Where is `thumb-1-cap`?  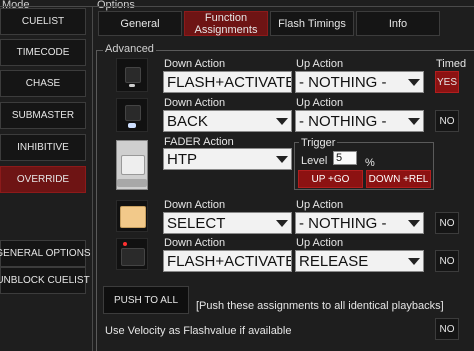
thumb-1-cap is located at coordinates (133, 75).